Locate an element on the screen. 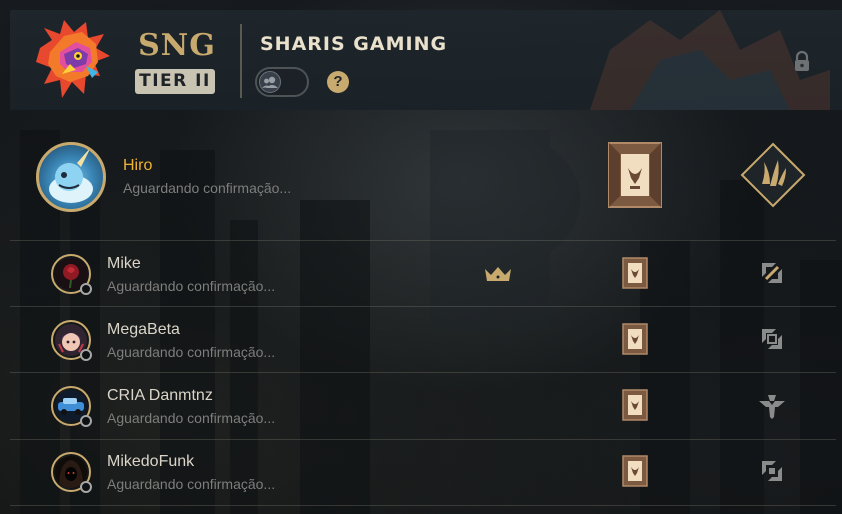 The height and width of the screenshot is (514, 842). player-name: Mike is located at coordinates (124, 263).